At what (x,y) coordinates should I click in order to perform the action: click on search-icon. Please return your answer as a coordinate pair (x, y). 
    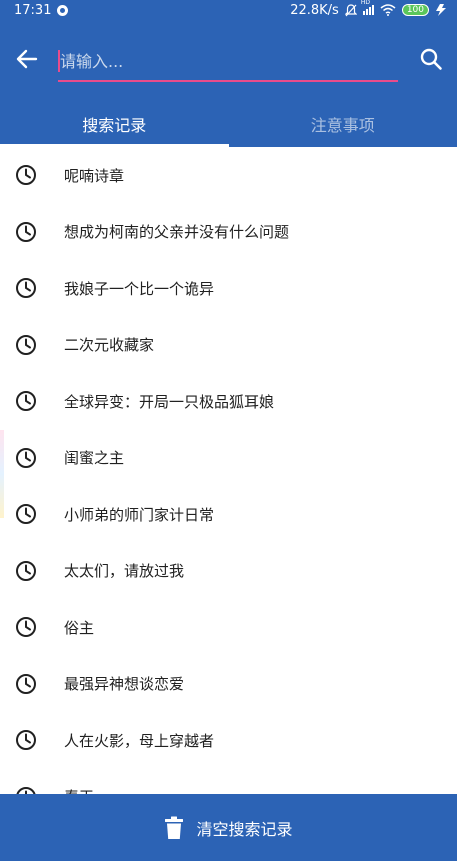
    Looking at the image, I should click on (431, 59).